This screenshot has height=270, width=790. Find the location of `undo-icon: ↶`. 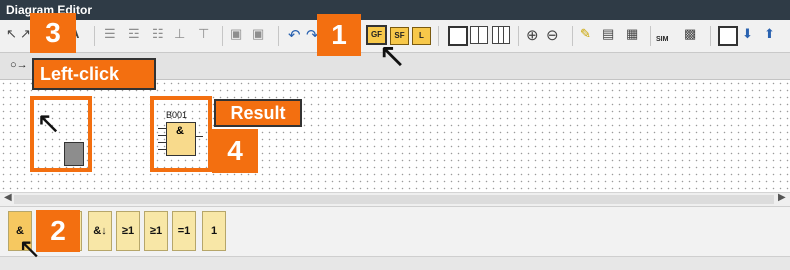

undo-icon: ↶ is located at coordinates (294, 36).